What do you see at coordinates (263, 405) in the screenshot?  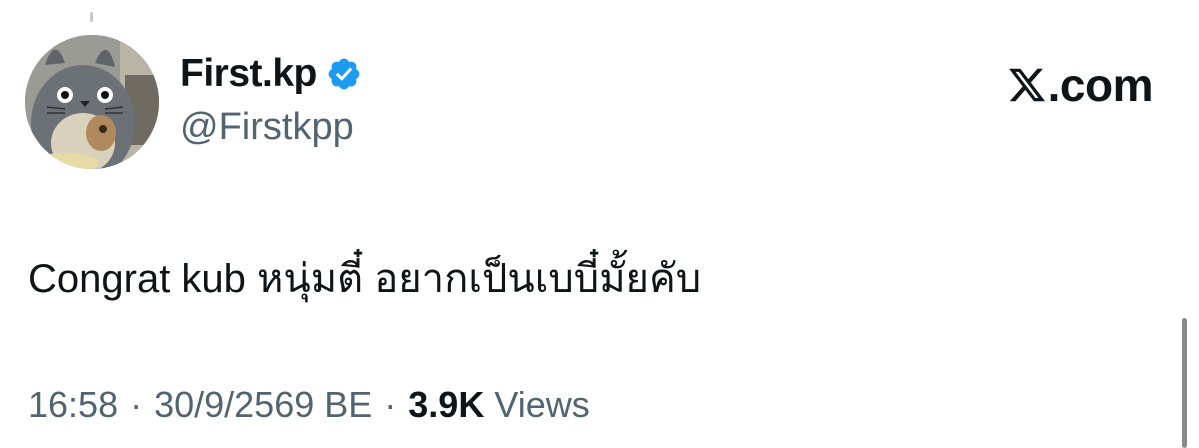 I see `tweet-date: 30/9/2569 BE` at bounding box center [263, 405].